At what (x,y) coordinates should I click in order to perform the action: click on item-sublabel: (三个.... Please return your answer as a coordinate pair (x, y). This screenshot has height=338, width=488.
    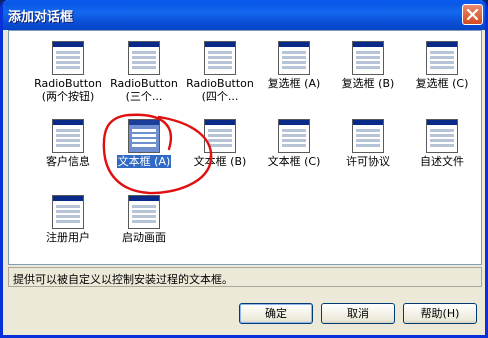
    Looking at the image, I should click on (144, 96).